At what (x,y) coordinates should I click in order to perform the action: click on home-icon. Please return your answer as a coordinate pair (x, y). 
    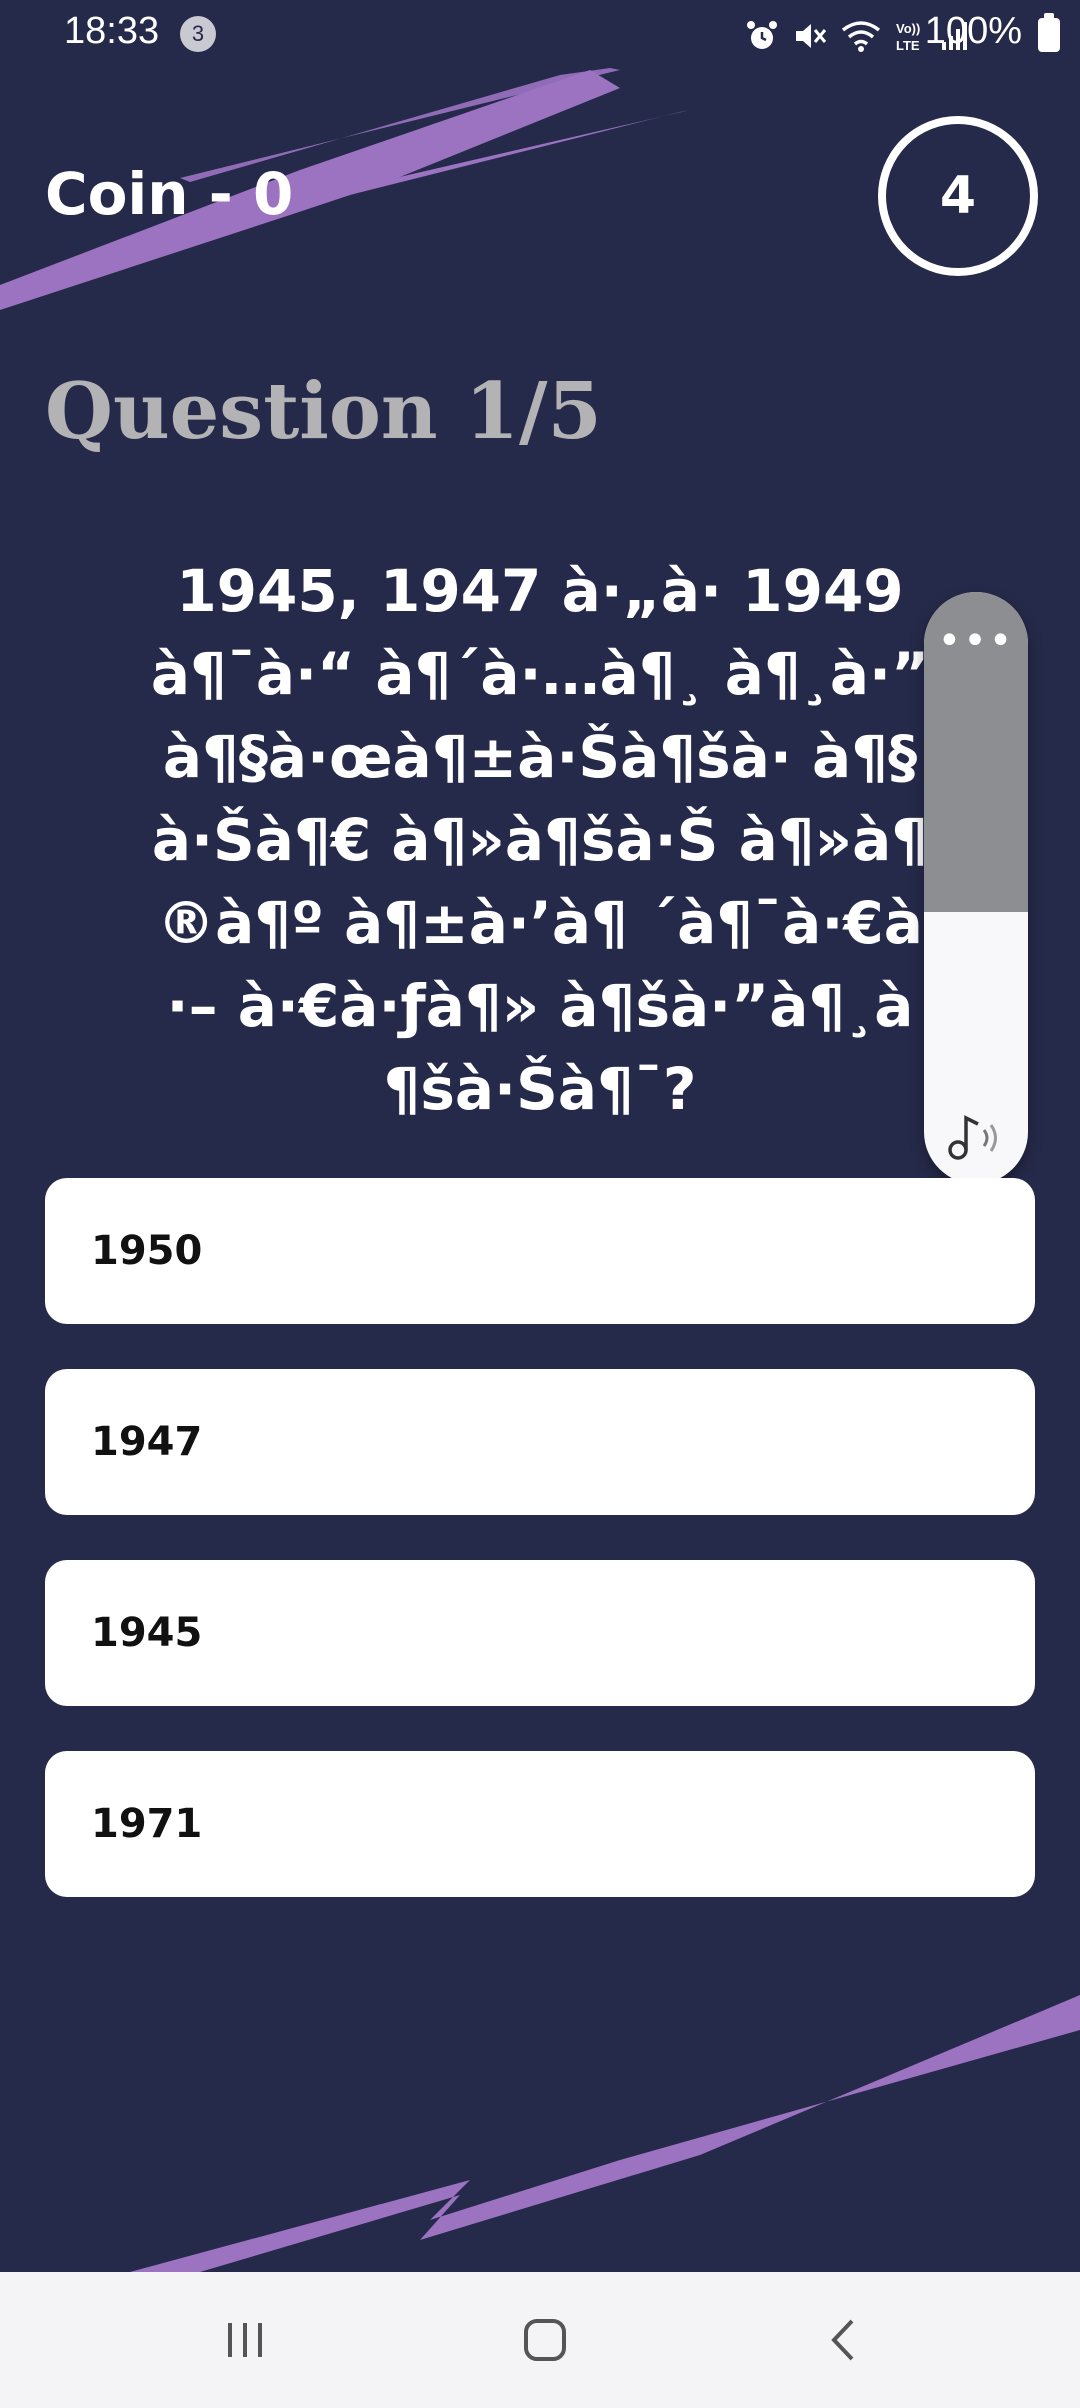
    Looking at the image, I should click on (545, 2340).